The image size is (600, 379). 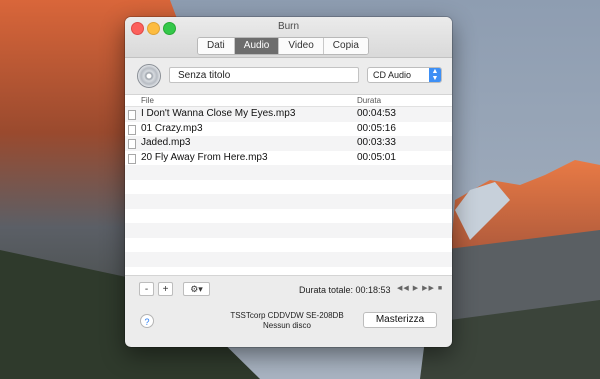 What do you see at coordinates (345, 290) in the screenshot?
I see `total-duration: Durata totale: 00:18:53` at bounding box center [345, 290].